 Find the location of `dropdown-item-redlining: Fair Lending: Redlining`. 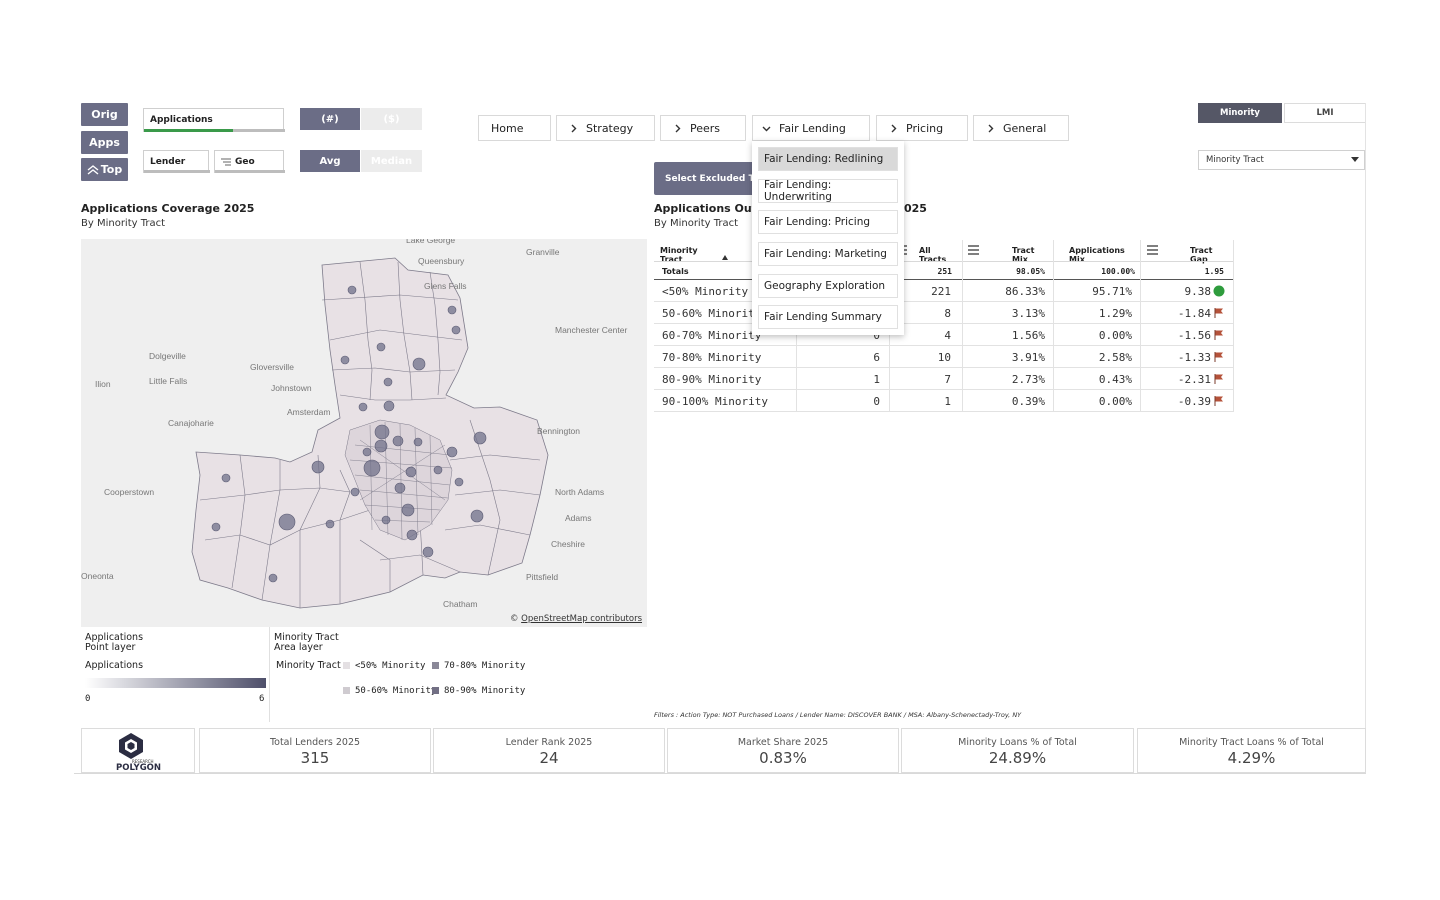

dropdown-item-redlining: Fair Lending: Redlining is located at coordinates (828, 159).